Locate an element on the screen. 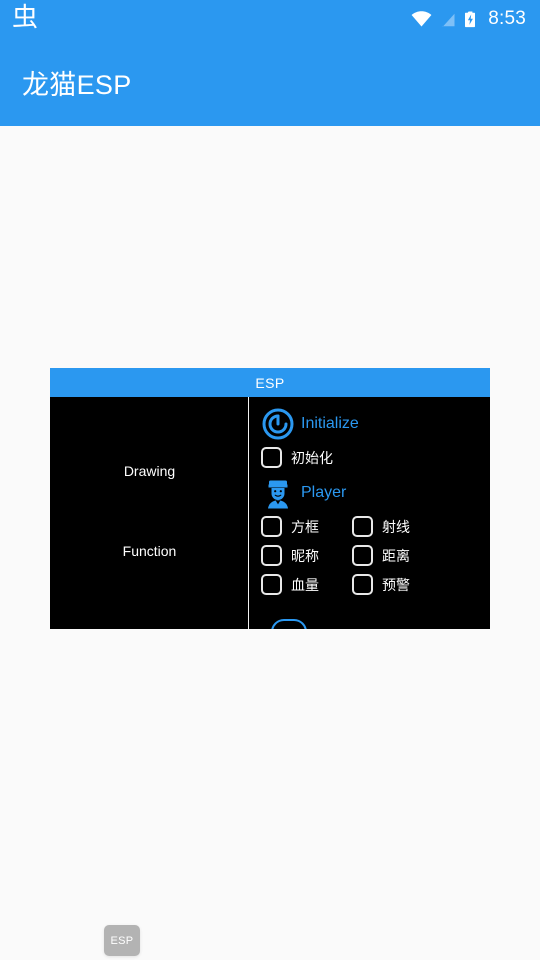 Image resolution: width=540 pixels, height=960 pixels. checkbox-row: 血量 预警 is located at coordinates (375, 584).